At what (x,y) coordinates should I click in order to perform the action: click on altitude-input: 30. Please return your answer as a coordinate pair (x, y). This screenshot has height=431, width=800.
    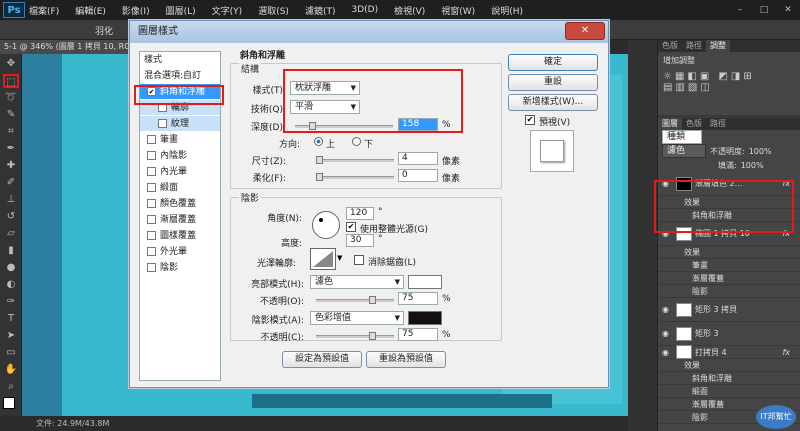
    Looking at the image, I should click on (360, 240).